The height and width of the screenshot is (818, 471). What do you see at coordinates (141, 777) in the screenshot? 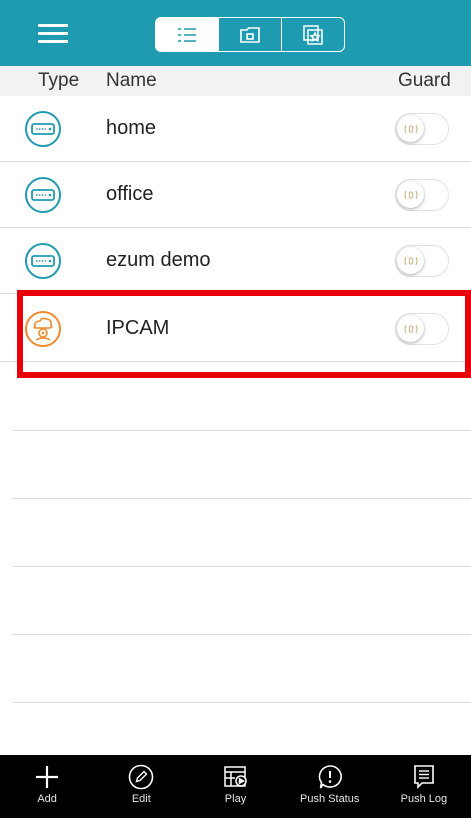
I see `pencil-circle-icon` at bounding box center [141, 777].